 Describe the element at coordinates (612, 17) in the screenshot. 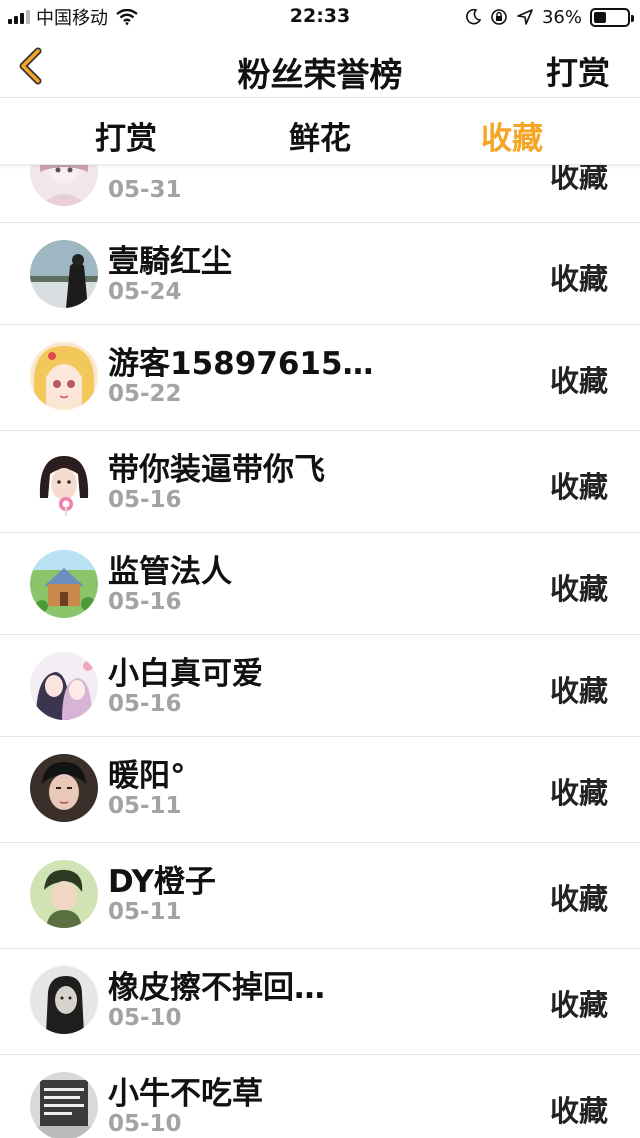

I see `battery-icon` at that location.